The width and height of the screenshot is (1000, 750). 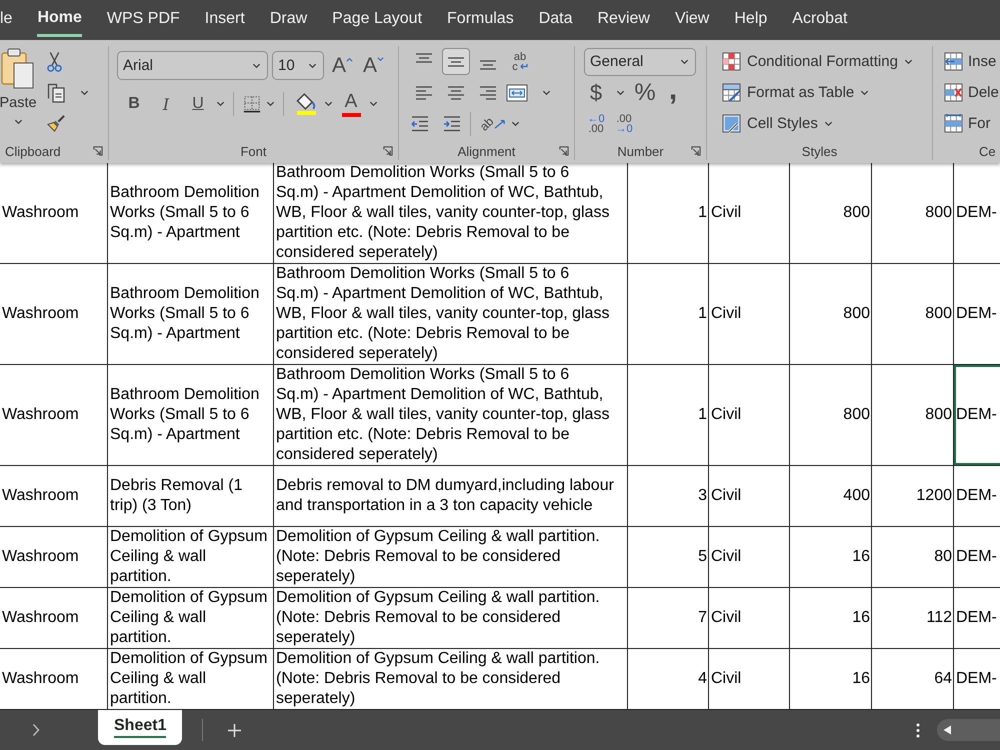 I want to click on cell-styles-button: Cell Styles, so click(x=777, y=123).